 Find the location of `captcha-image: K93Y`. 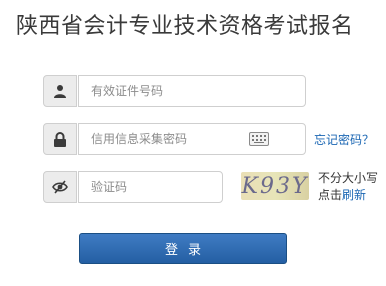

captcha-image: K93Y is located at coordinates (275, 186).